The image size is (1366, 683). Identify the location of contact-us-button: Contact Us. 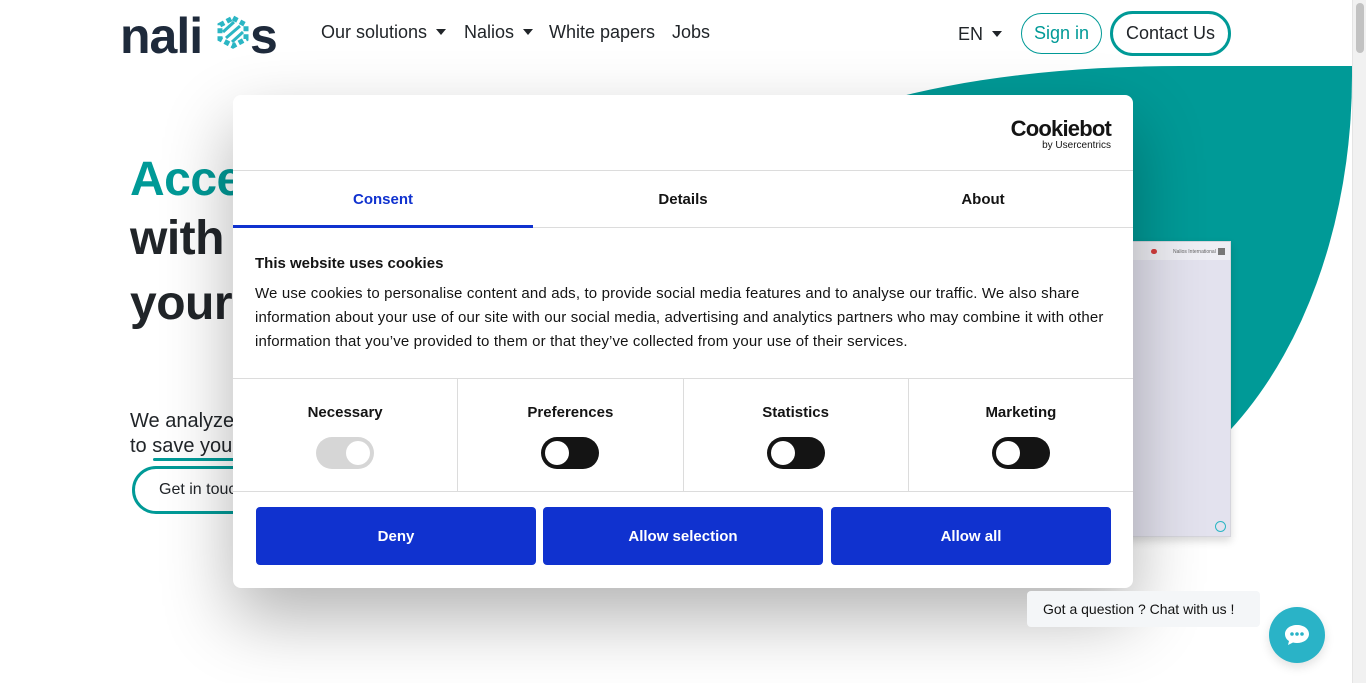
(1170, 33).